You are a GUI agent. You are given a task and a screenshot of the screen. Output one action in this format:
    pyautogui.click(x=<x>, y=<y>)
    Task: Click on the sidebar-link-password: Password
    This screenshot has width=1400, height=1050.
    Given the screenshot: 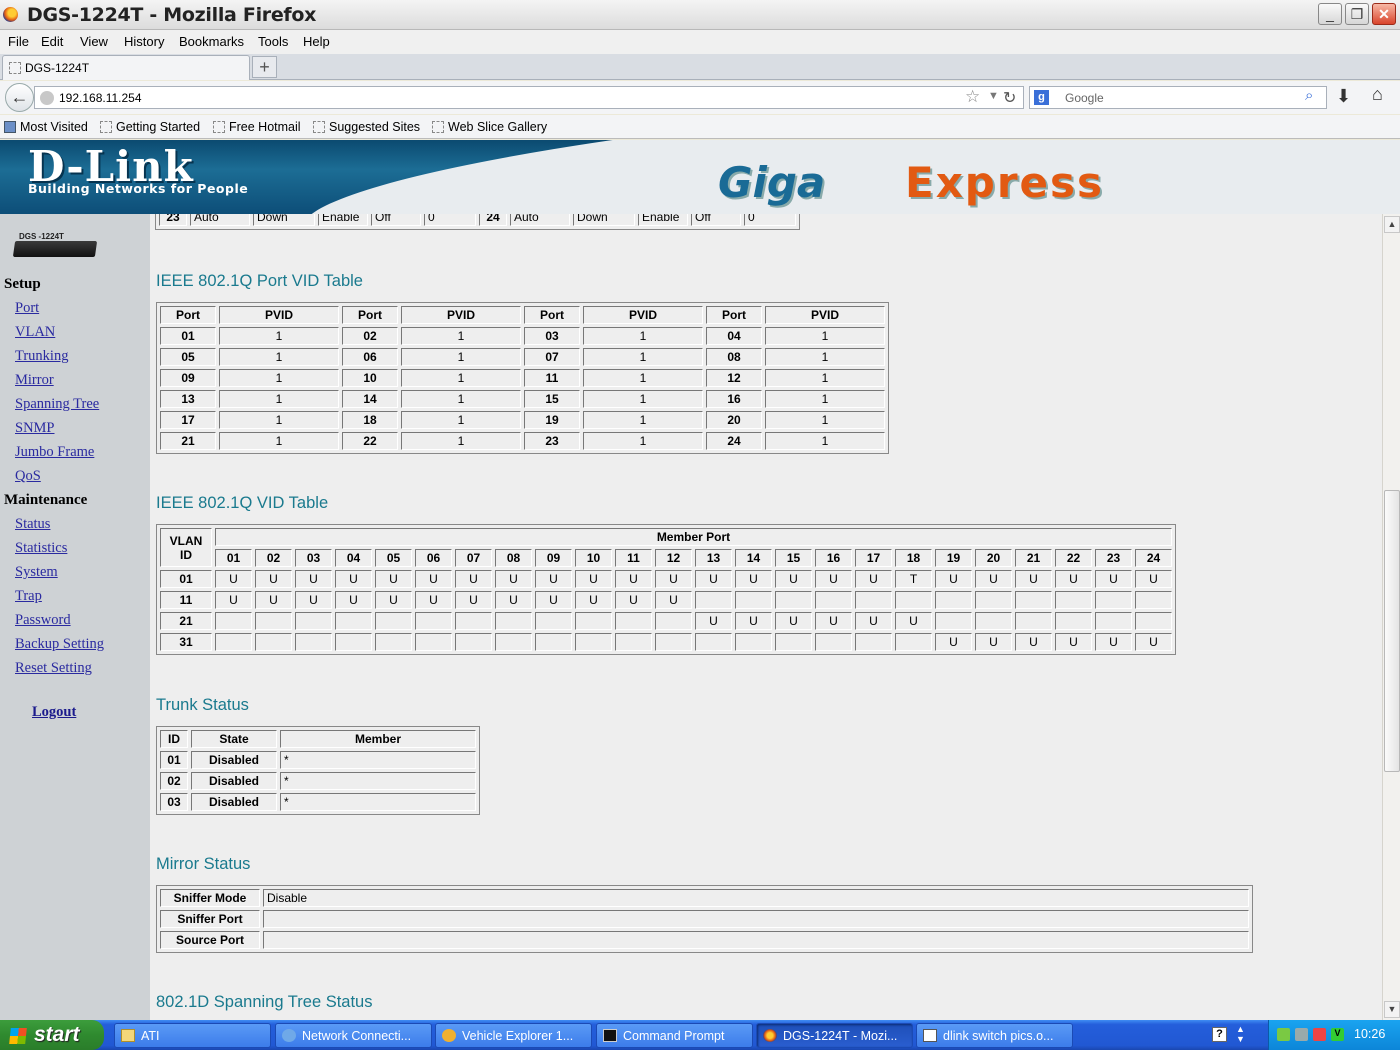 What is the action you would take?
    pyautogui.click(x=43, y=620)
    